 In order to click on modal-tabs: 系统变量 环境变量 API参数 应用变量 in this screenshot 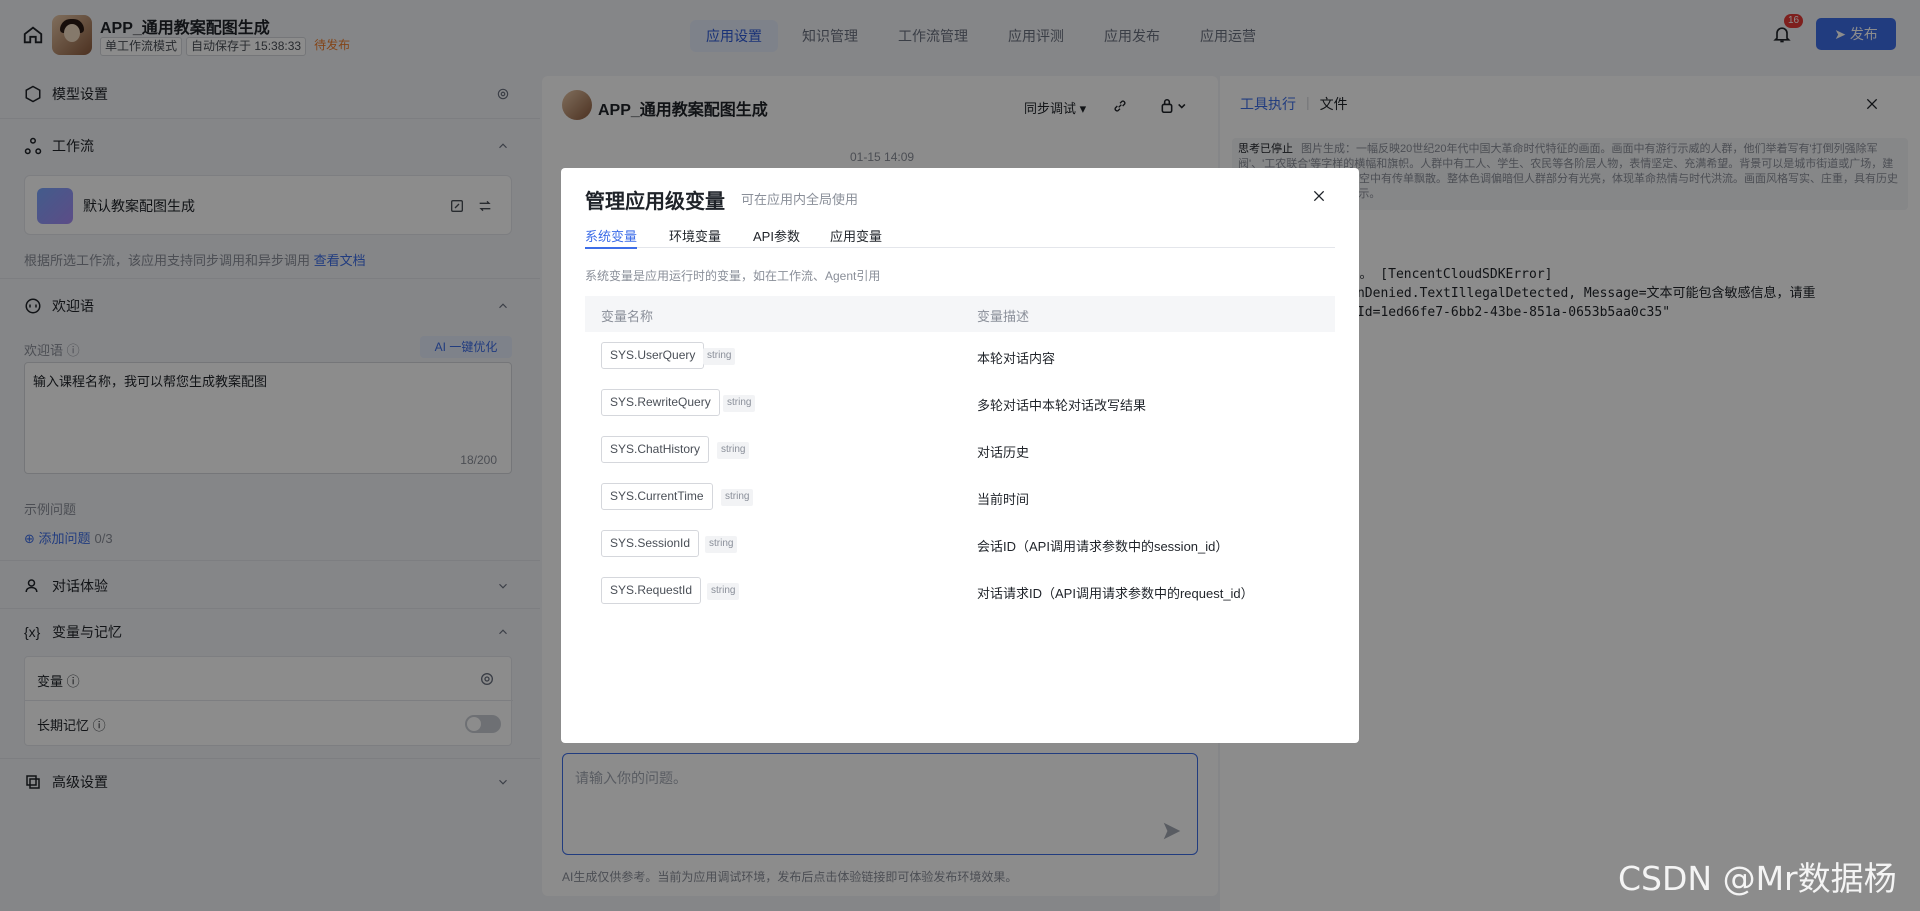, I will do `click(960, 237)`.